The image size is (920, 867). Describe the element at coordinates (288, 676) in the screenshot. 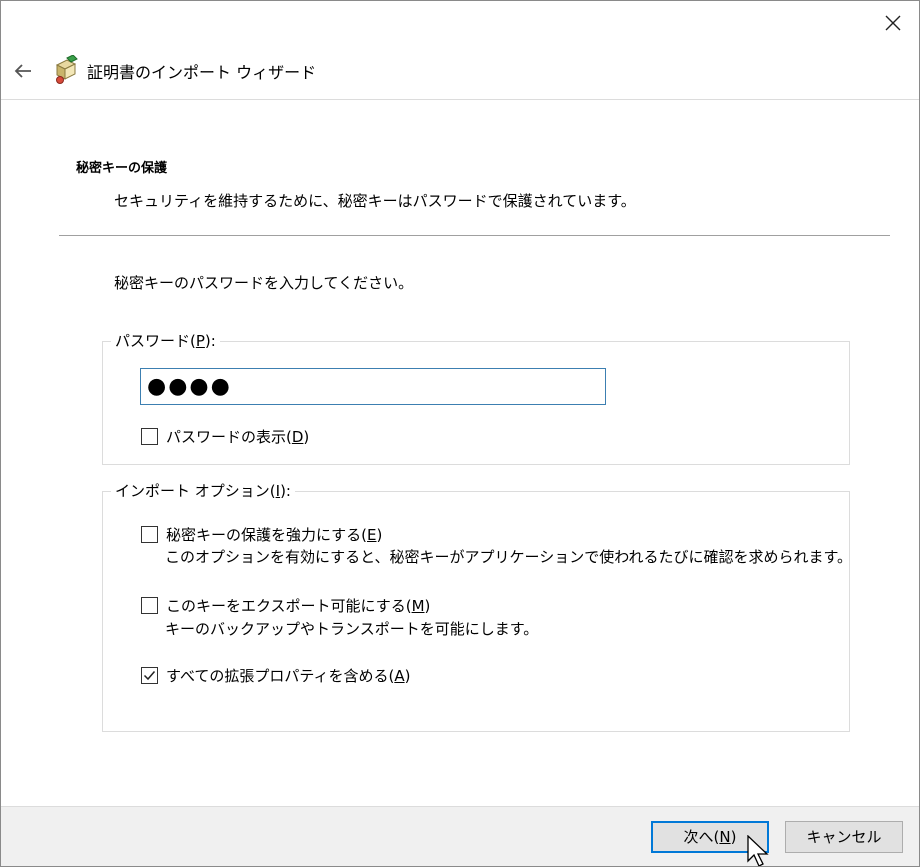

I see `include-extended-properties-label: すべての拡張プロパティを含める(A)` at that location.